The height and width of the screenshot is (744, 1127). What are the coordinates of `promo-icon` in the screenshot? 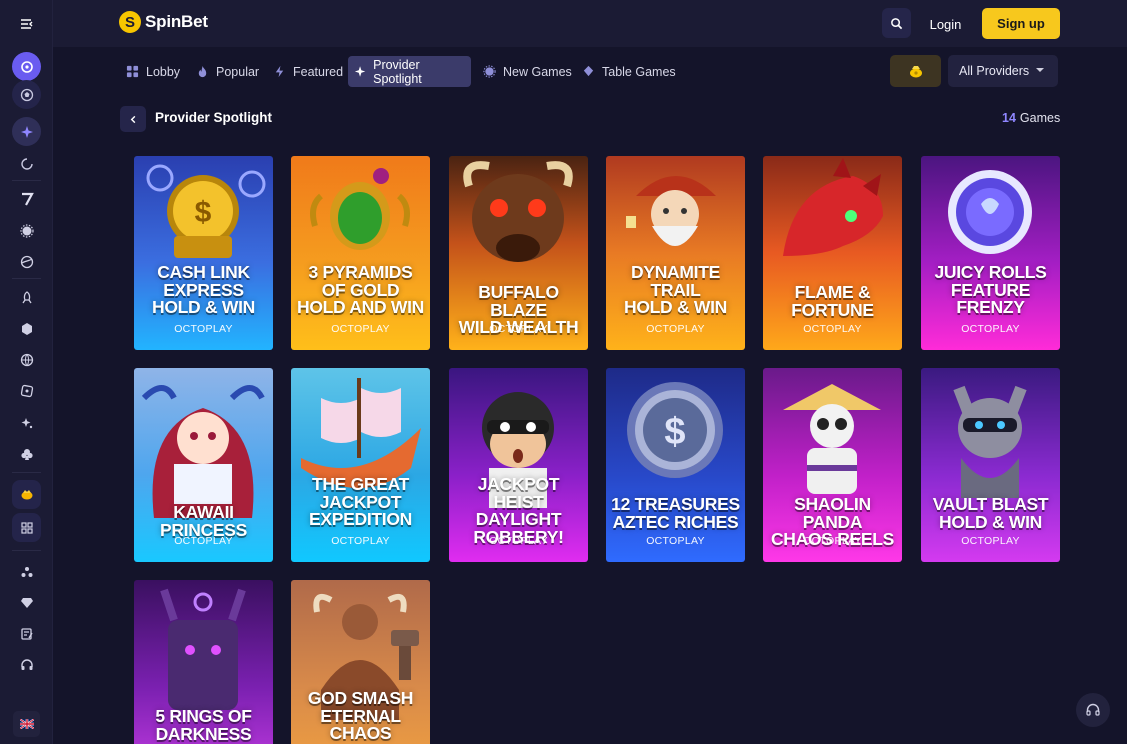 It's located at (26, 494).